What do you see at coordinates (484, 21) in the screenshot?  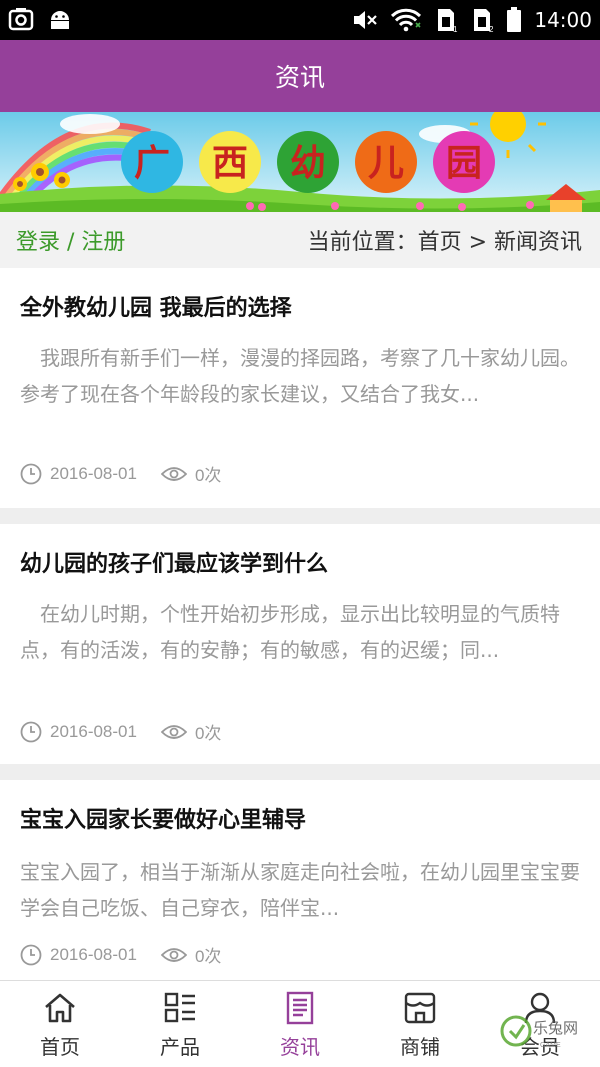 I see `sim2-icon: 2` at bounding box center [484, 21].